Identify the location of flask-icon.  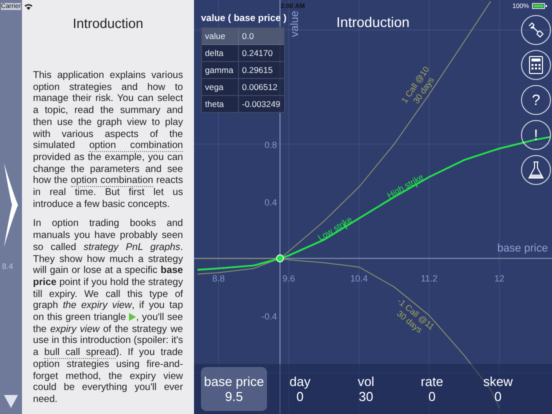
(536, 170).